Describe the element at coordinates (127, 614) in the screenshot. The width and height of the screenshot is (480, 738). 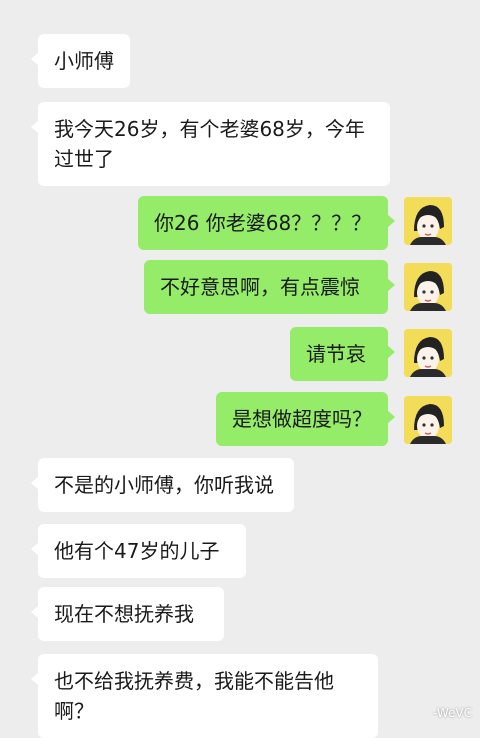
I see `message-bubble-incoming: 现在不想抚养我` at that location.